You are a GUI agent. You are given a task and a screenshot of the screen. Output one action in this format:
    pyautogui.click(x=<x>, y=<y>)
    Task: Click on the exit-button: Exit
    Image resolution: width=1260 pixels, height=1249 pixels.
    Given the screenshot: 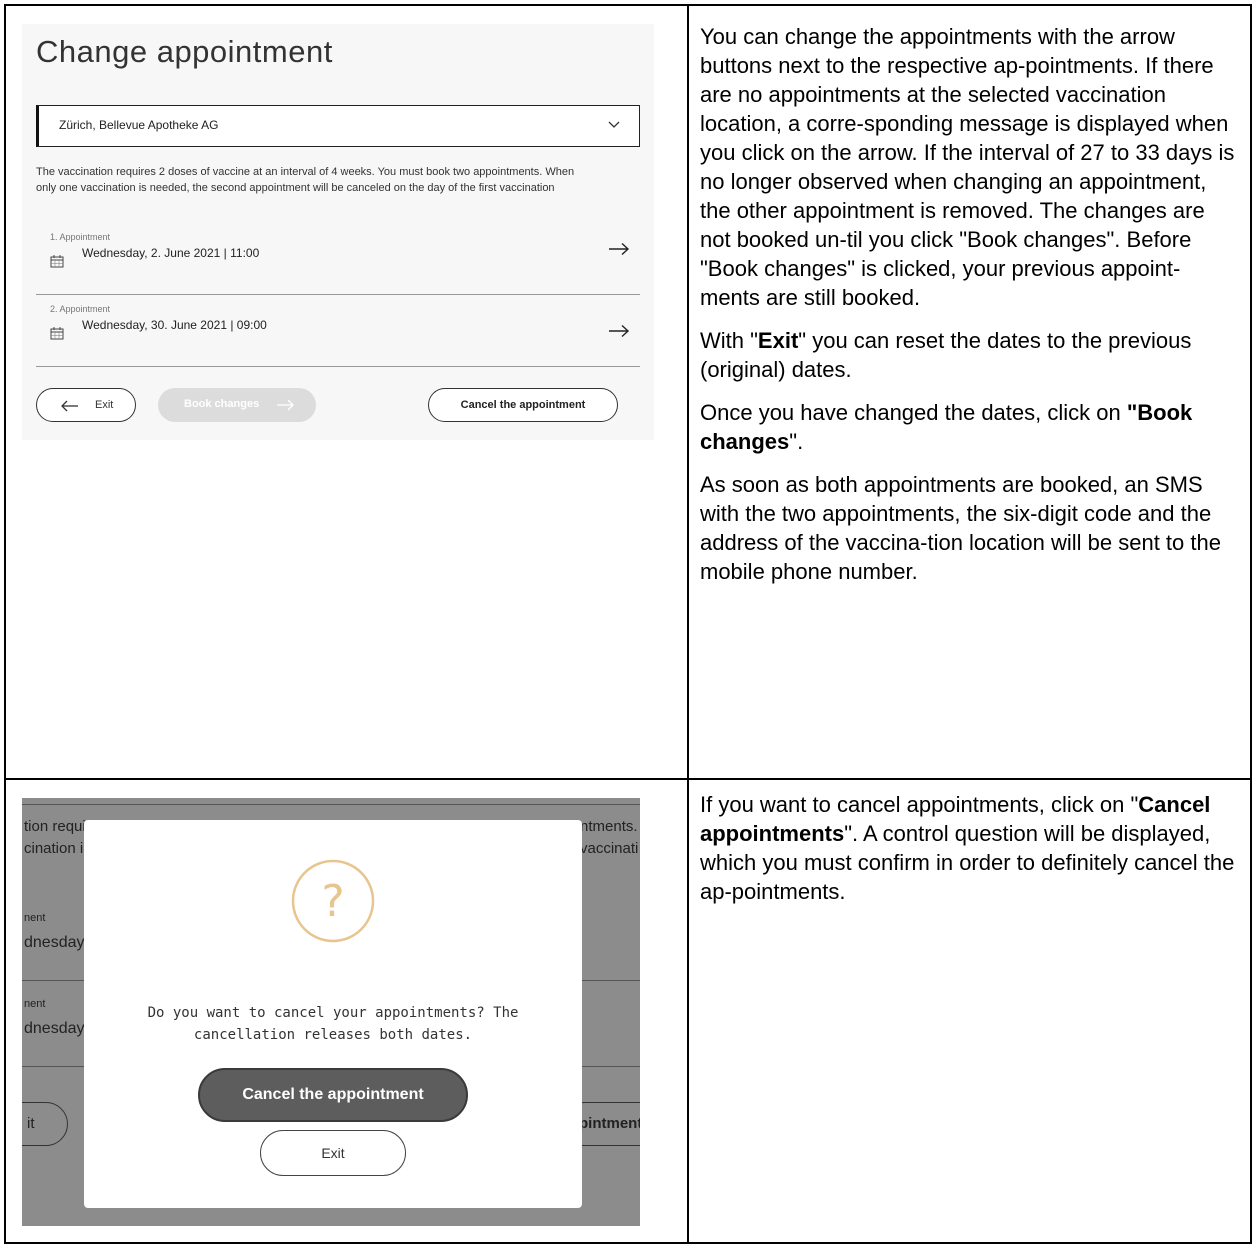 What is the action you would take?
    pyautogui.click(x=86, y=405)
    